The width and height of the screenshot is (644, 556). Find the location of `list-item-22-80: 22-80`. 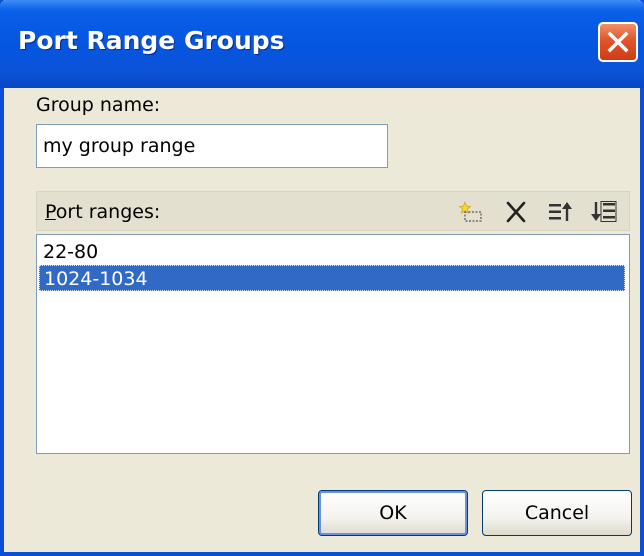

list-item-22-80: 22-80 is located at coordinates (332, 252).